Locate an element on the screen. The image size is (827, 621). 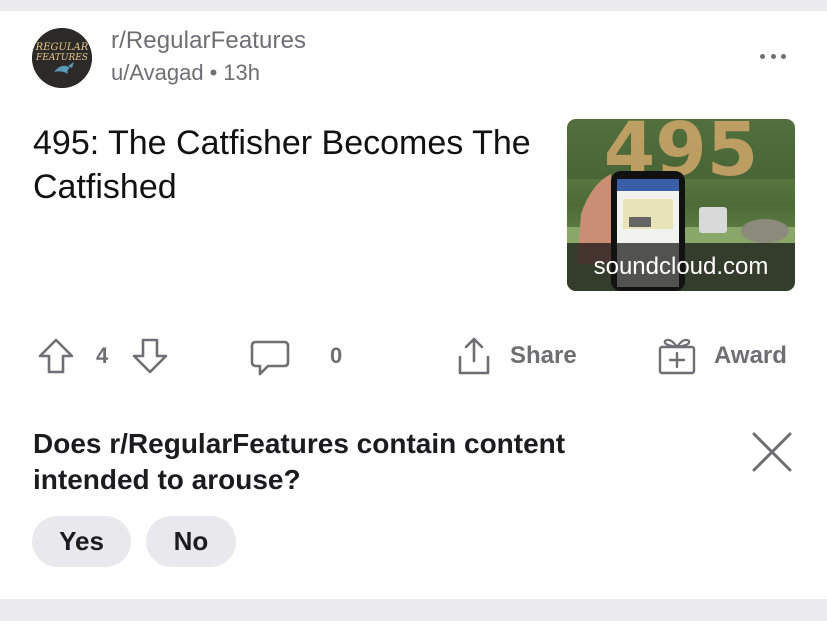
award-label: Award is located at coordinates (750, 355).